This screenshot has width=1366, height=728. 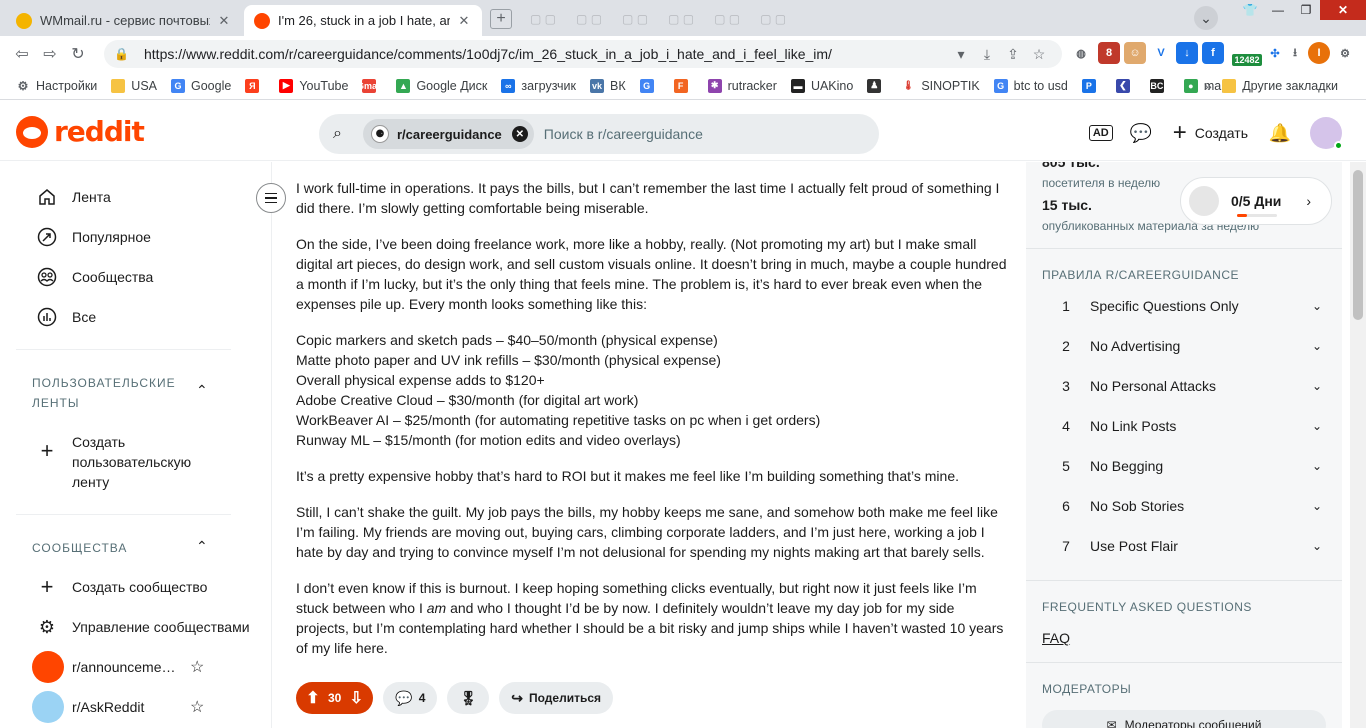 What do you see at coordinates (1187, 426) in the screenshot?
I see `rule-item: 4 No Link Posts ⌄` at bounding box center [1187, 426].